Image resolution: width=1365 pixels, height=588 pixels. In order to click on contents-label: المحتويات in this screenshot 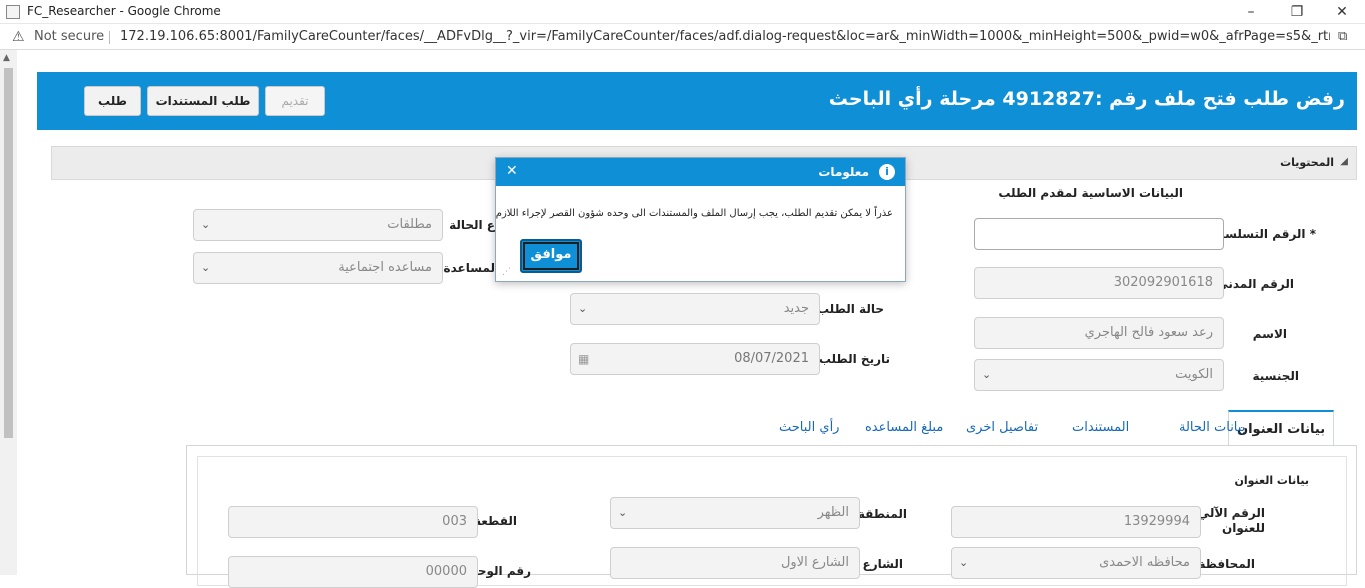, I will do `click(1307, 162)`.